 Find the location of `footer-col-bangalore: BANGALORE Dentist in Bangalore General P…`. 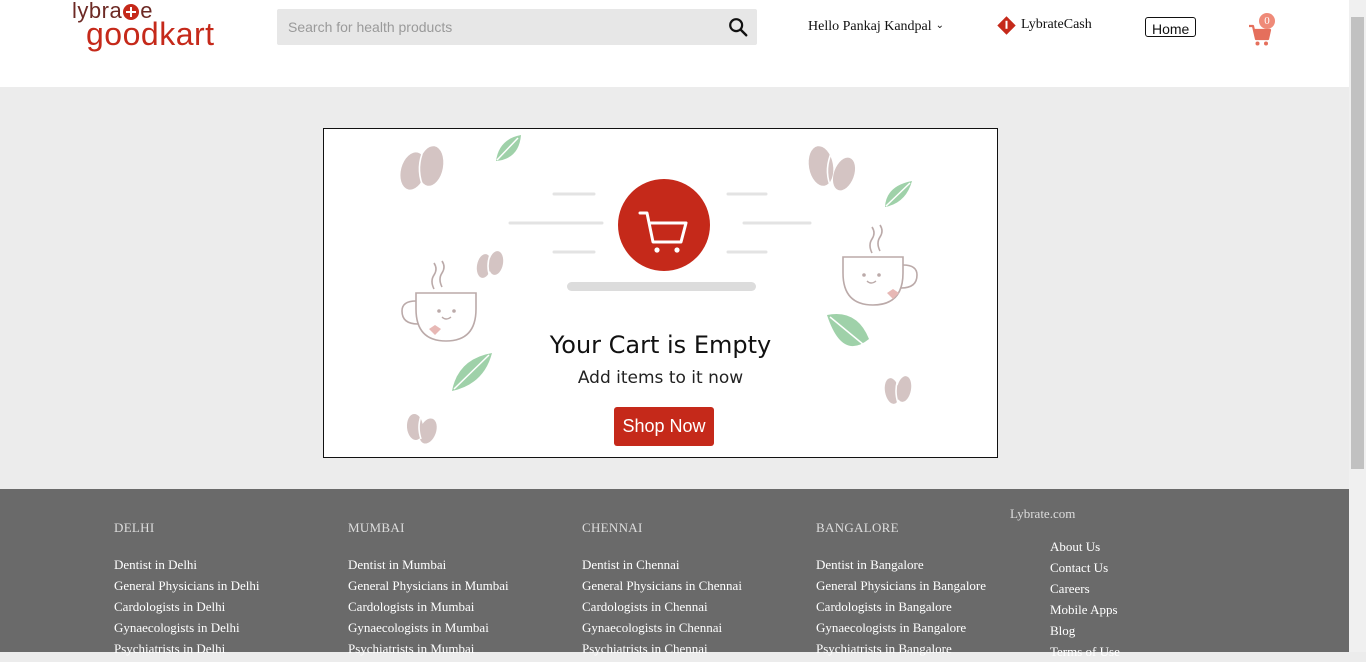

footer-col-bangalore: BANGALORE Dentist in Bangalore General P… is located at coordinates (901, 589).